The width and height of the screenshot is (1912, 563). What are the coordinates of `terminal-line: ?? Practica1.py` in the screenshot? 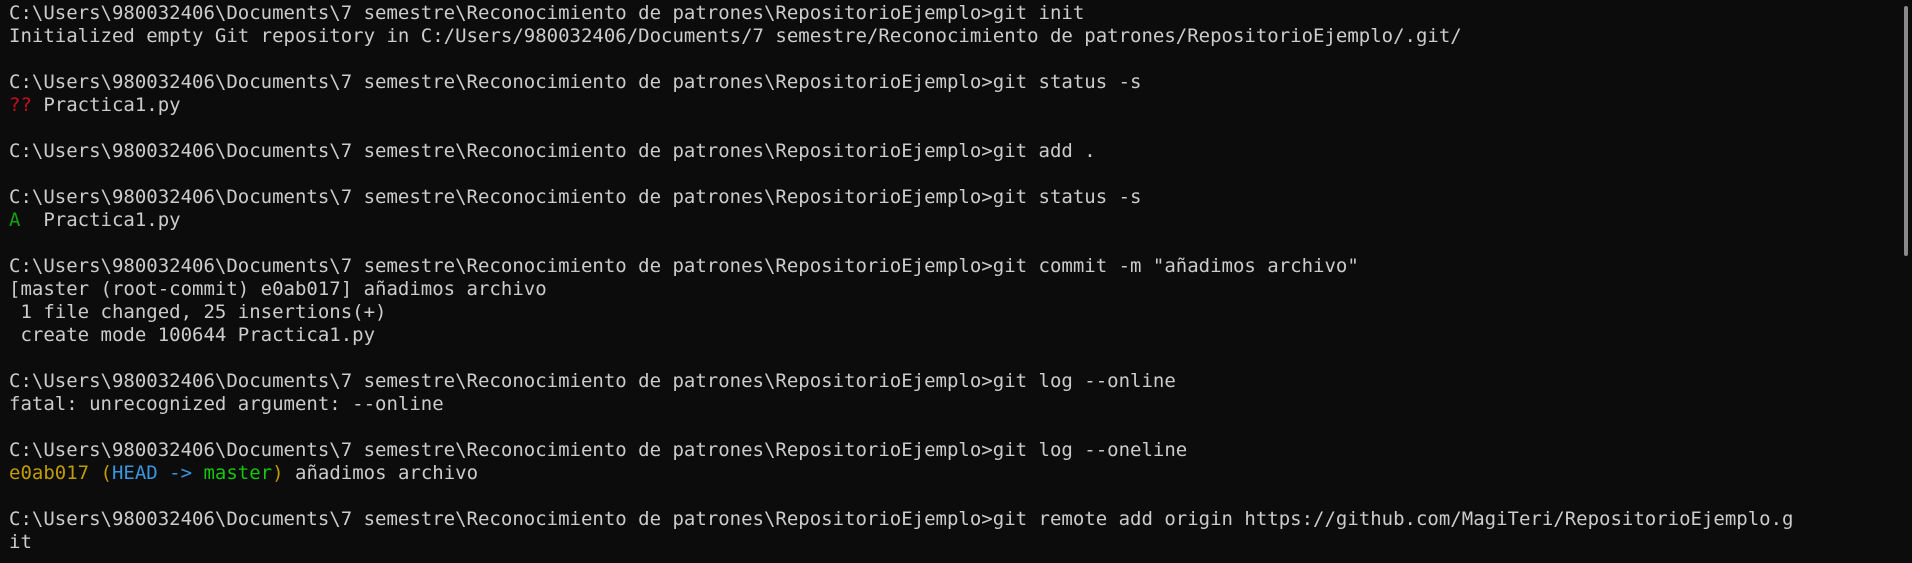 It's located at (953, 105).